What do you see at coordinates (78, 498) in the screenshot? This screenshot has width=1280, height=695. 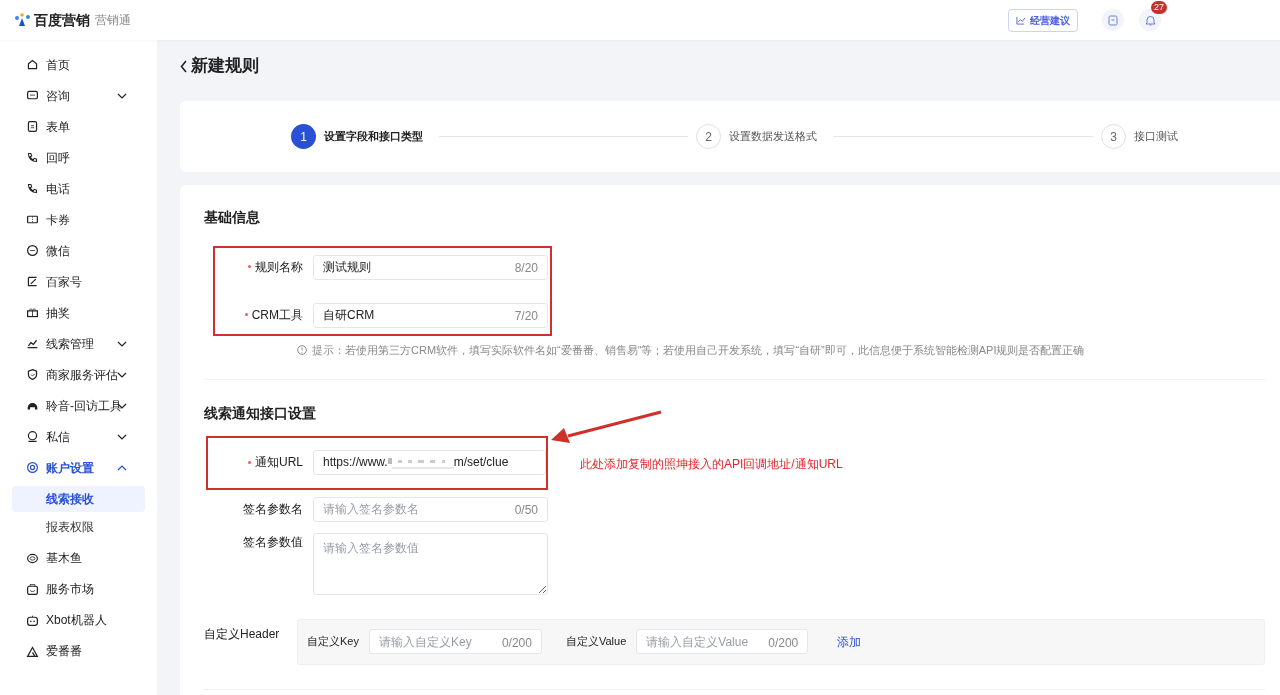 I see `sidebar-subitem: 线索接收` at bounding box center [78, 498].